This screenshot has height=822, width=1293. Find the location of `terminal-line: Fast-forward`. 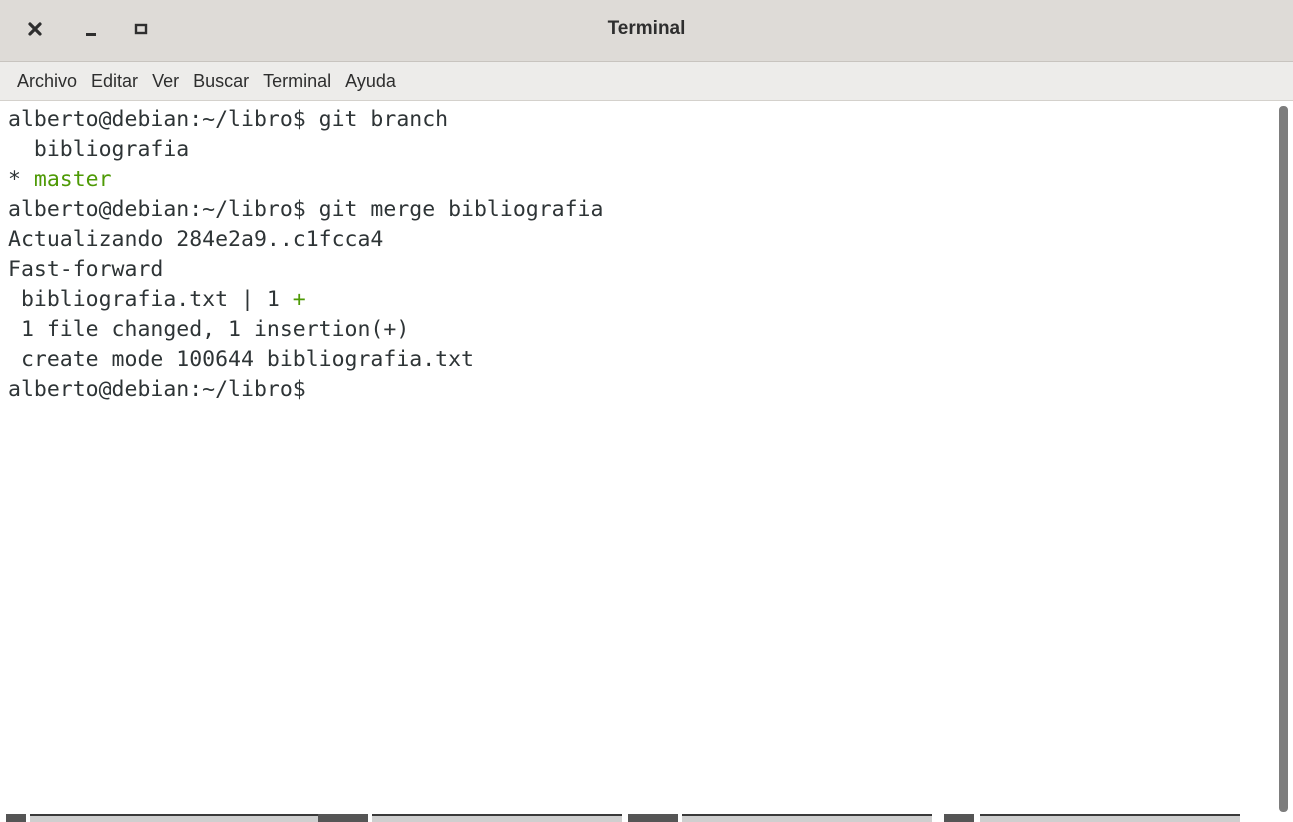

terminal-line: Fast-forward is located at coordinates (639, 270).